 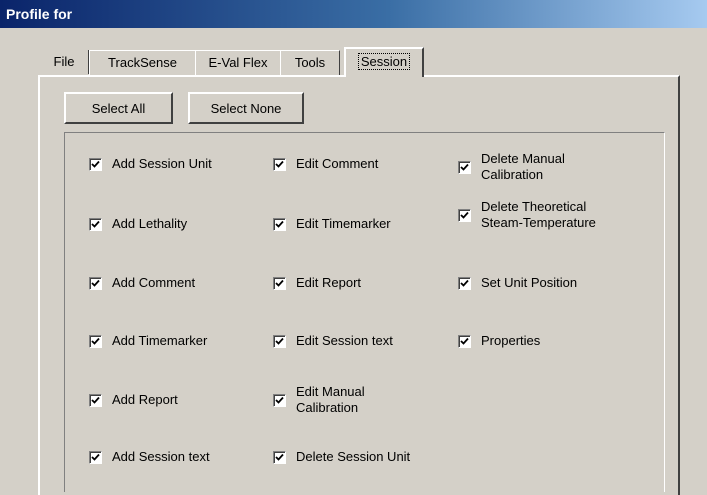 I want to click on tab-label: E-Val Flex, so click(x=238, y=62).